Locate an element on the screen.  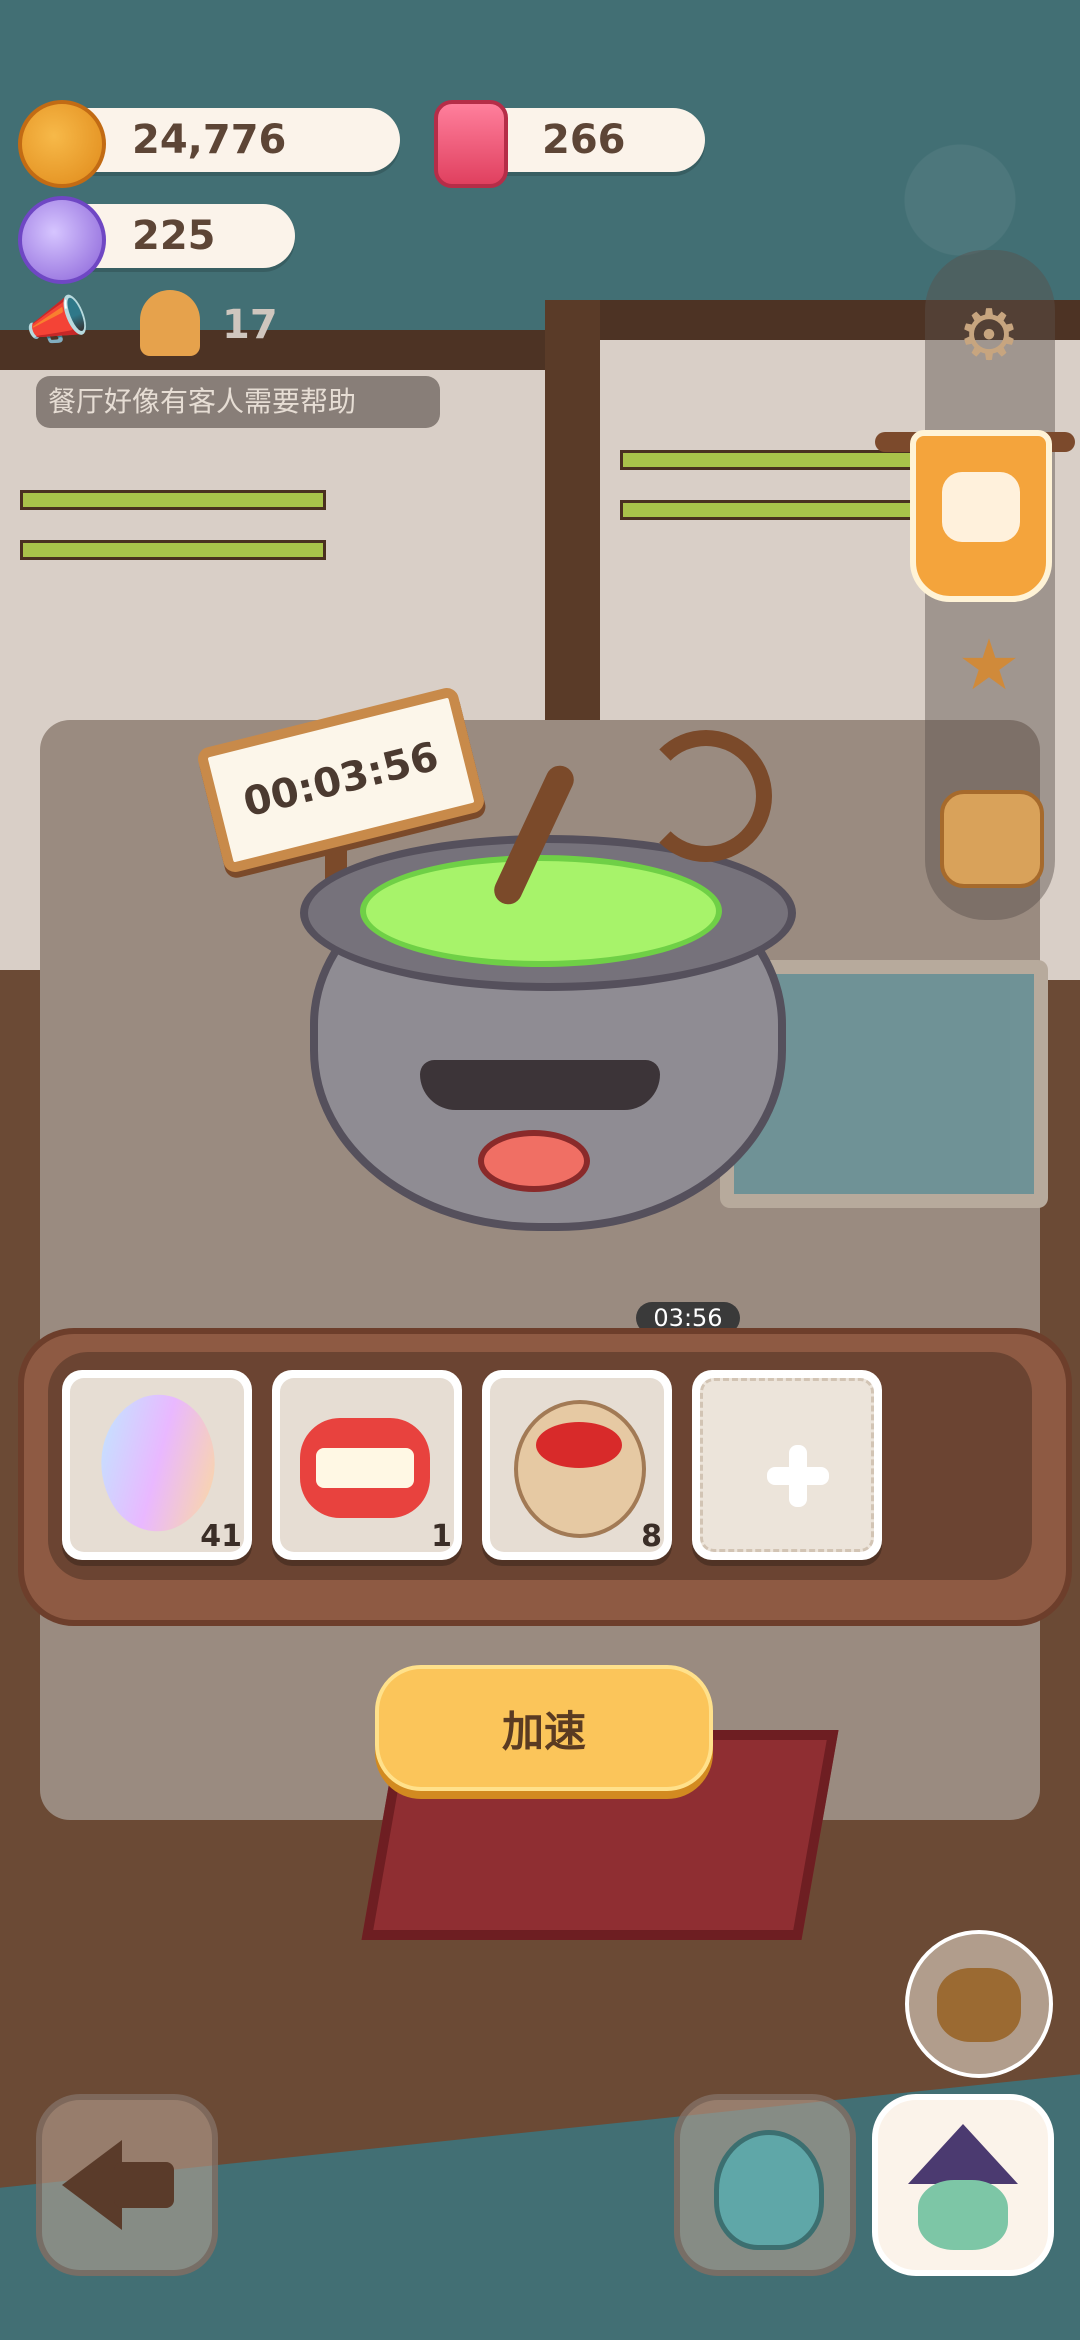
gem-count: 225 is located at coordinates (174, 236).